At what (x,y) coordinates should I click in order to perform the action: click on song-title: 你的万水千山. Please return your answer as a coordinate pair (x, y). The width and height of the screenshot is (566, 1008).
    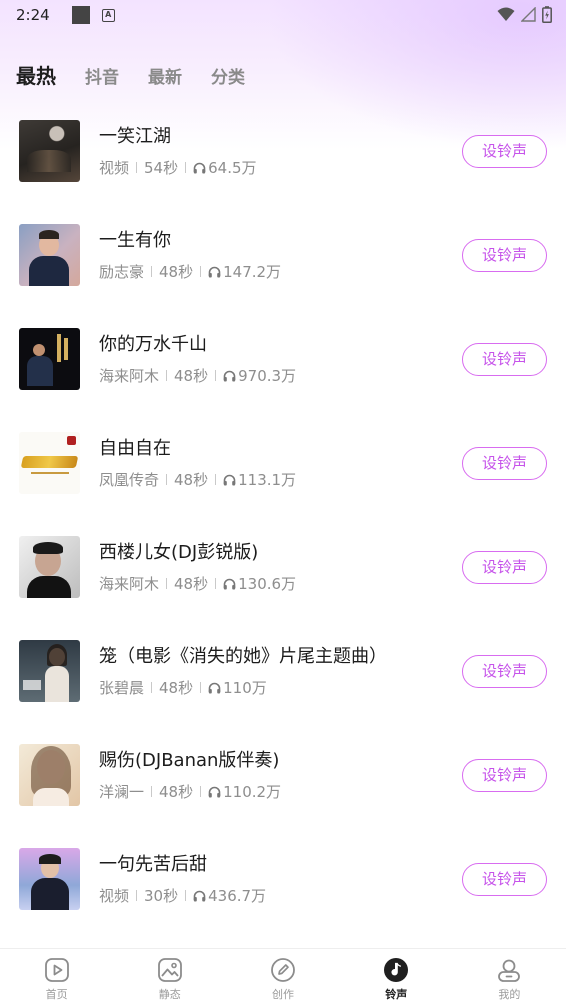
    Looking at the image, I should click on (153, 344).